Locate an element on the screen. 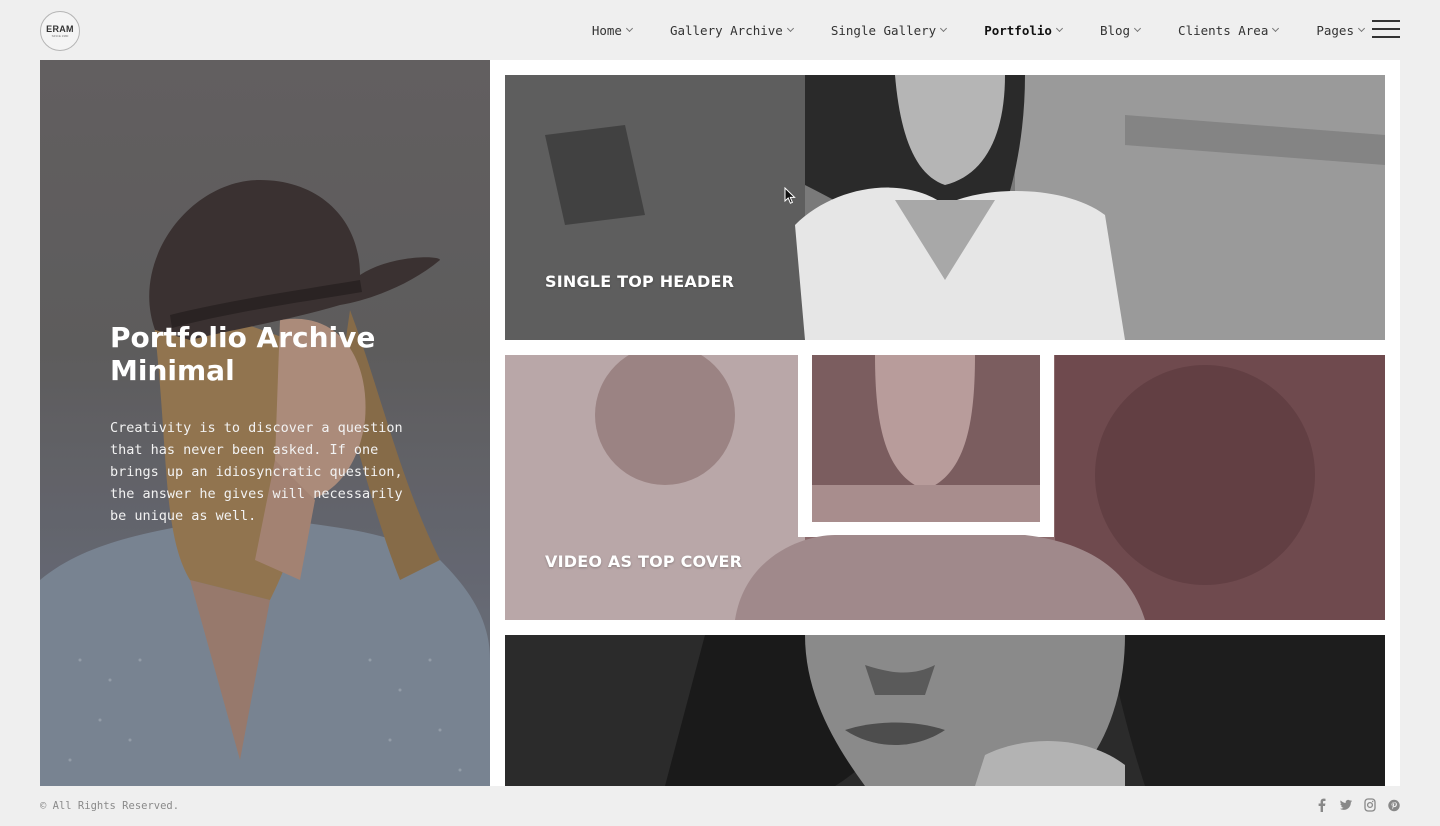 The height and width of the screenshot is (826, 1440). nav-item-pages: Pages is located at coordinates (1341, 30).